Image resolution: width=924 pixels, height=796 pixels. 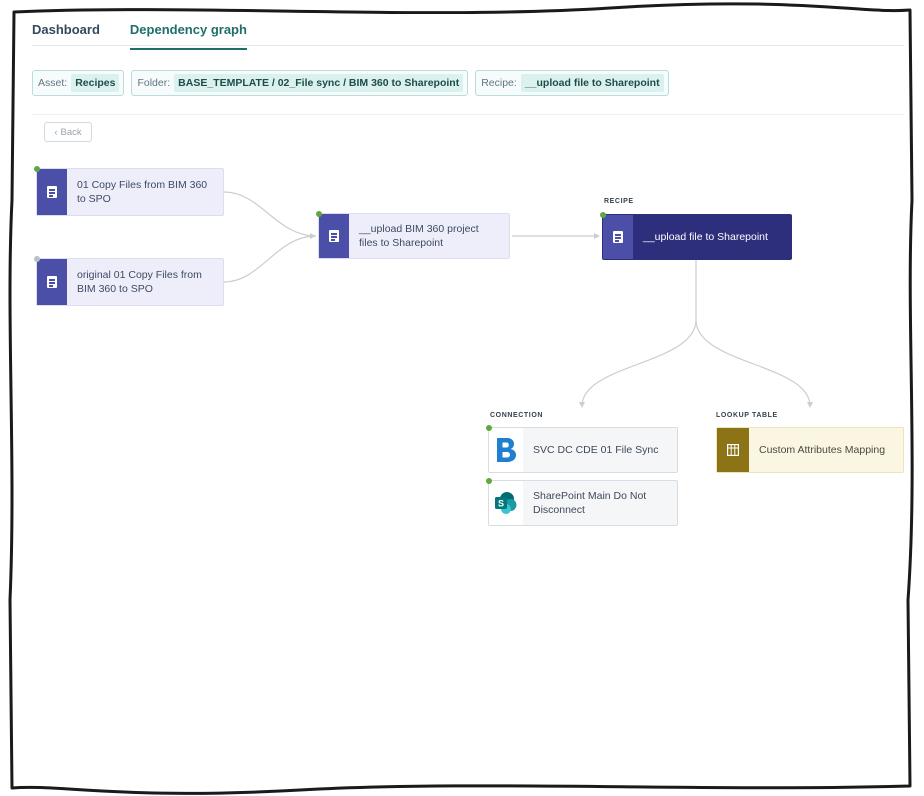 I want to click on recipe-filter-label: Recipe:, so click(x=499, y=83).